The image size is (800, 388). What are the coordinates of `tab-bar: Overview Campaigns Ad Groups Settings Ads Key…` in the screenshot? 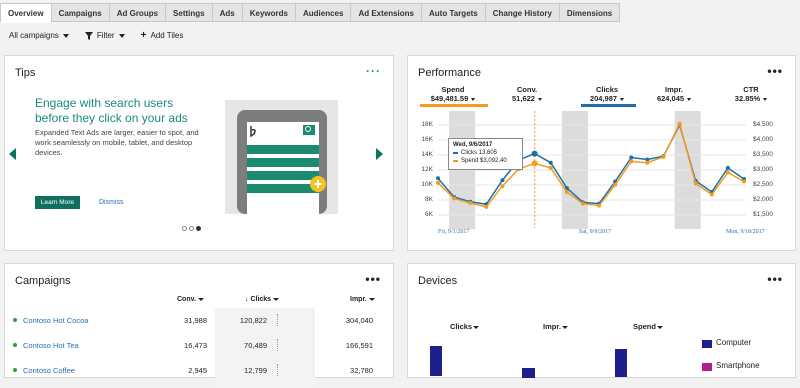 It's located at (310, 13).